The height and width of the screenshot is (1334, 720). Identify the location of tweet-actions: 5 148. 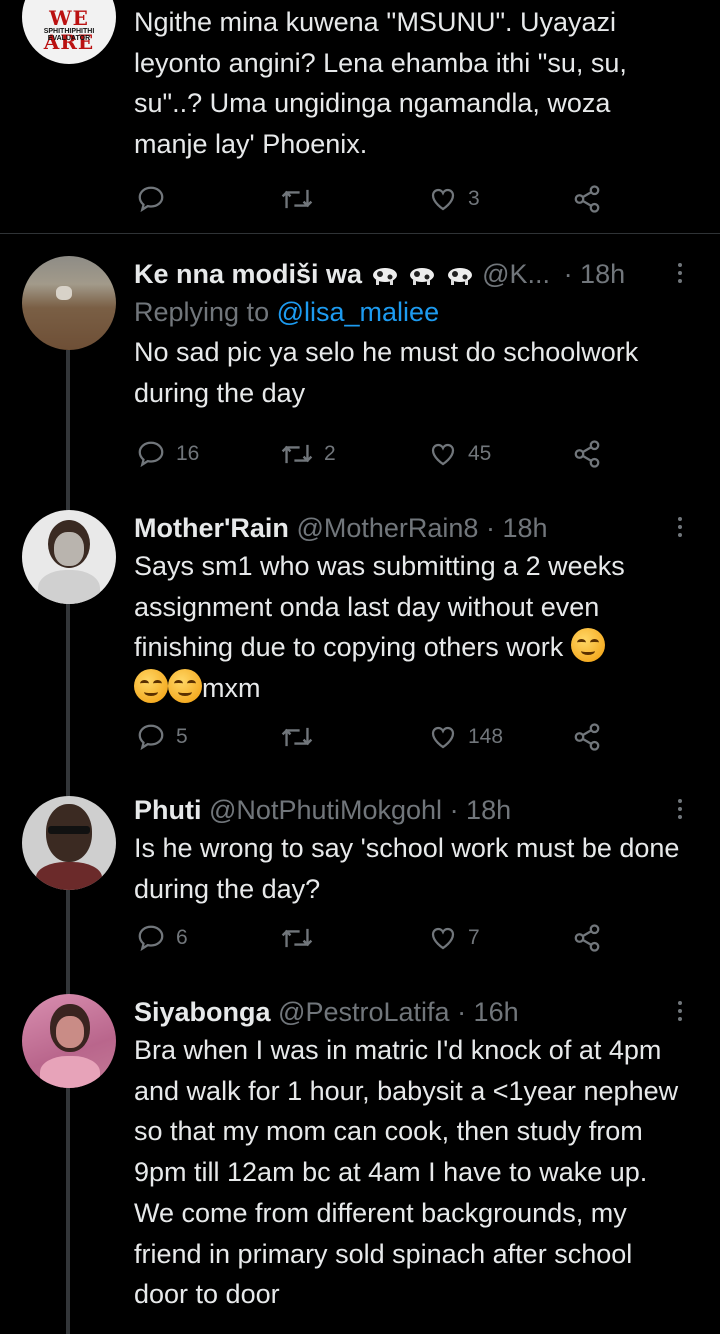
(374, 737).